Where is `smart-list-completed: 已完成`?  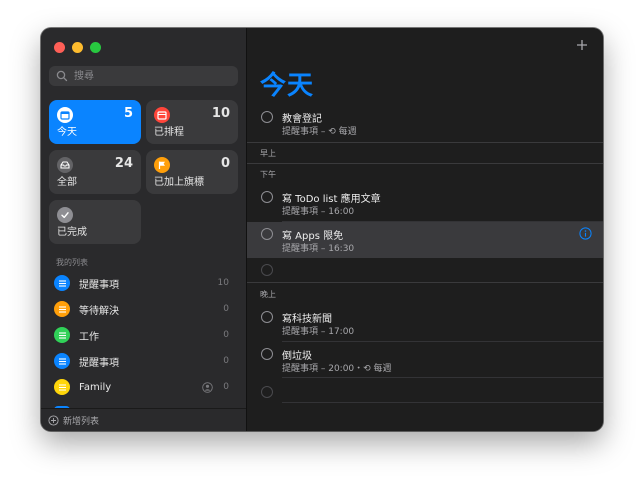
smart-list-completed: 已完成 is located at coordinates (95, 222).